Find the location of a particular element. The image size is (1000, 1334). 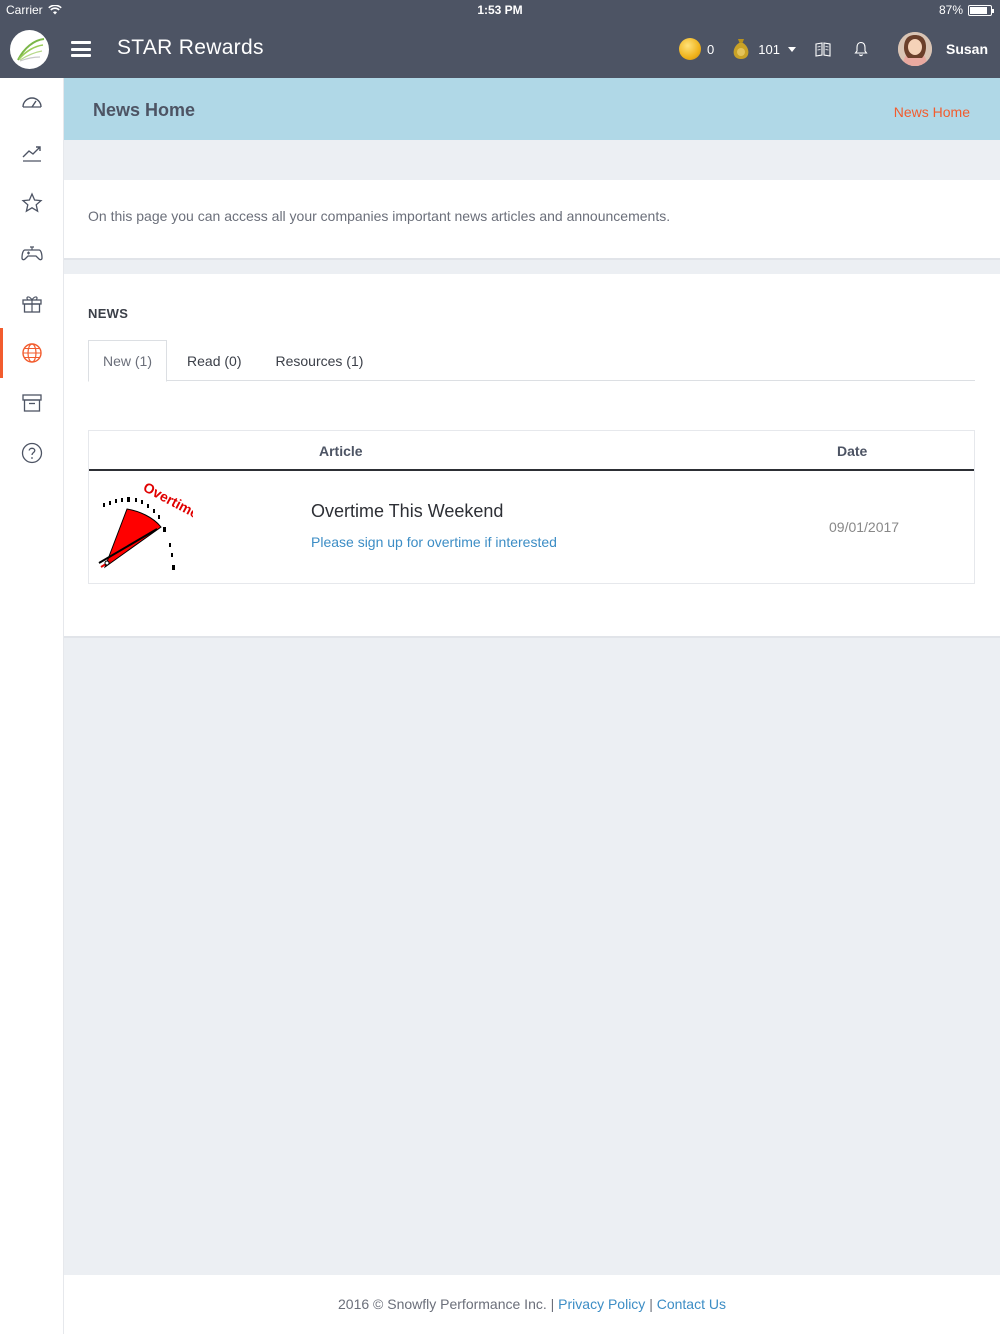

sidebar-item-news is located at coordinates (31, 353).